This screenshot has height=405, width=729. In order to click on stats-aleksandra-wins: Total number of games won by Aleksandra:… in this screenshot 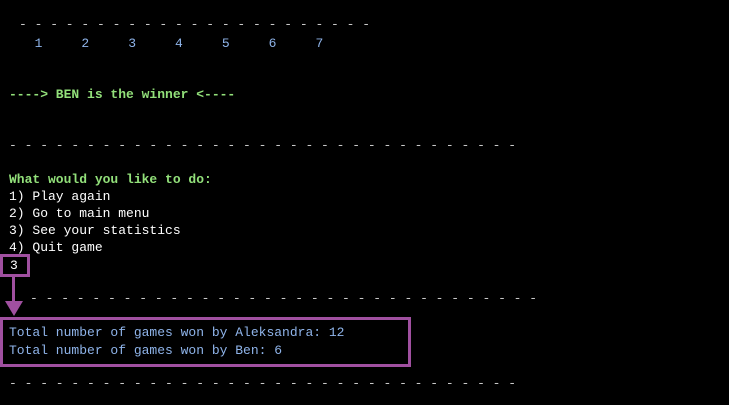, I will do `click(177, 332)`.